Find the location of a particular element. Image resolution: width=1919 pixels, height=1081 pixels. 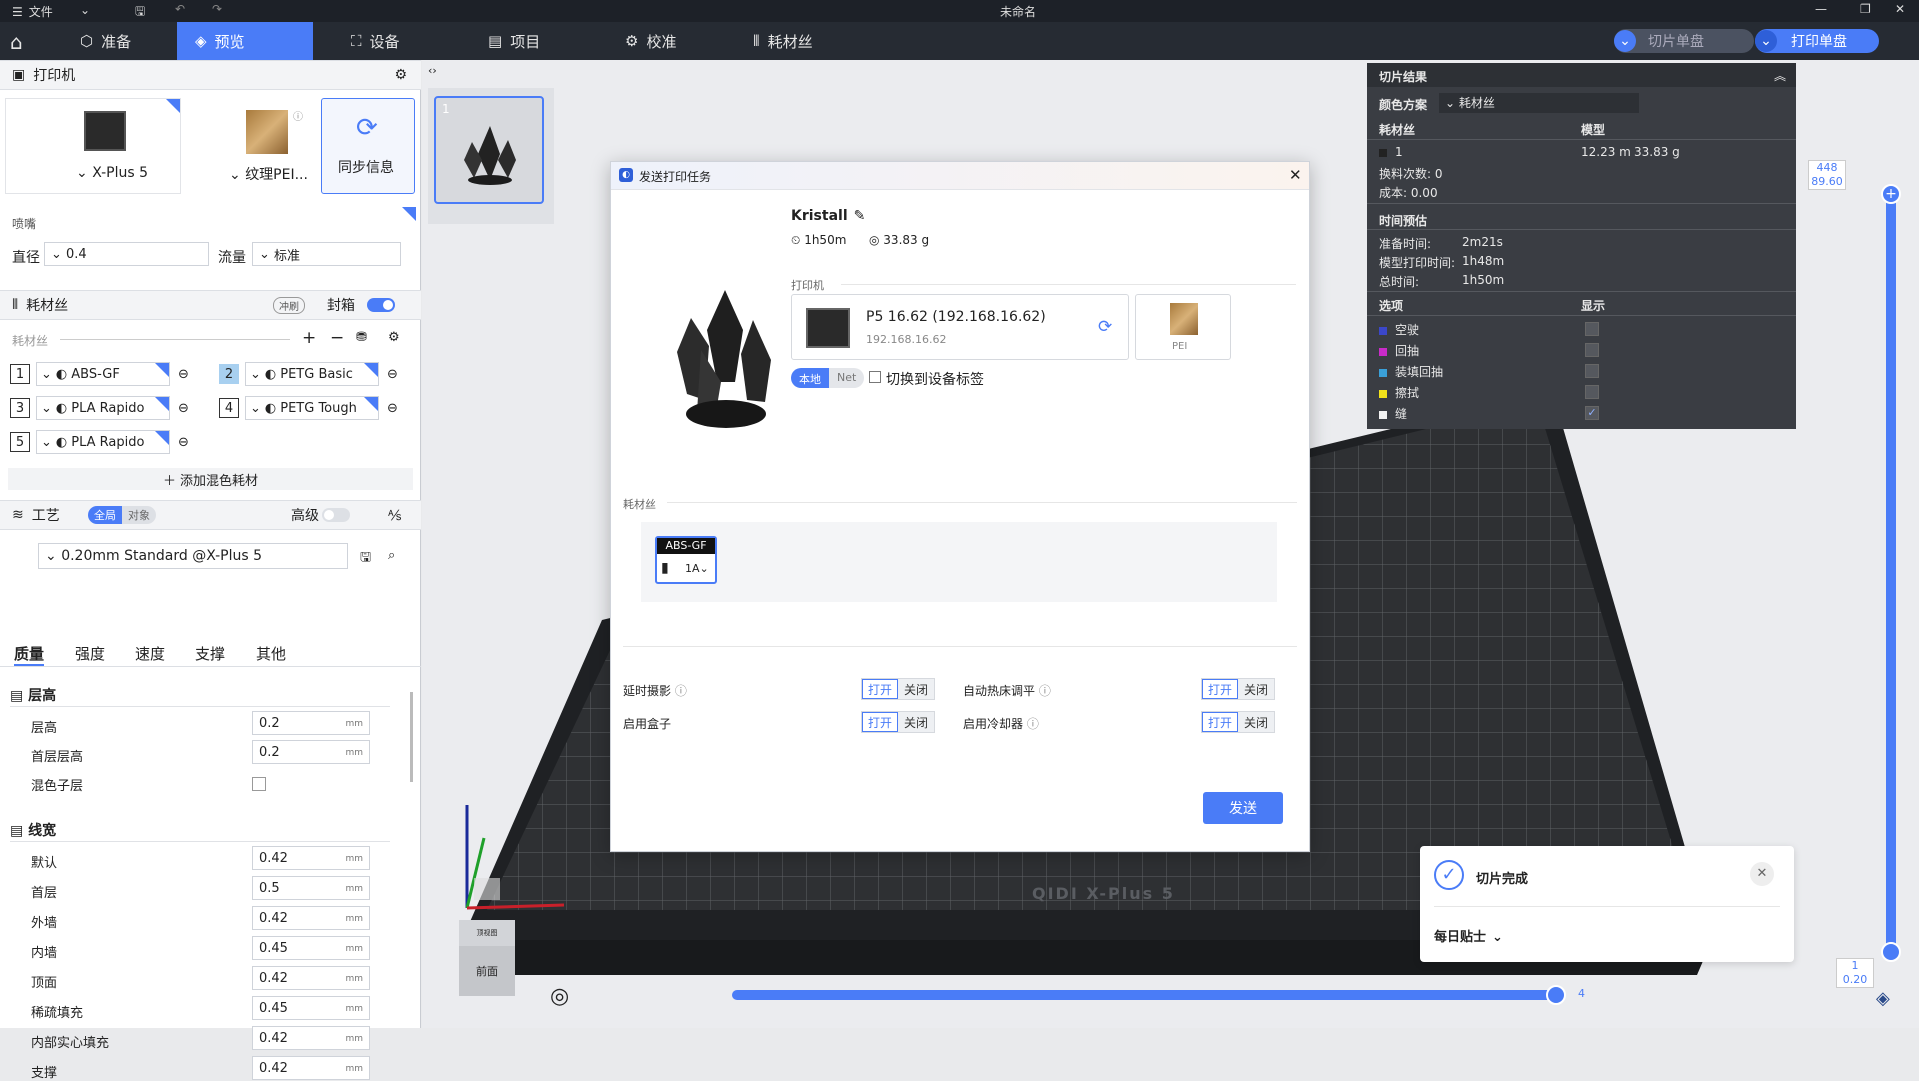

view-cube: 顶视图 前面 is located at coordinates (487, 967).